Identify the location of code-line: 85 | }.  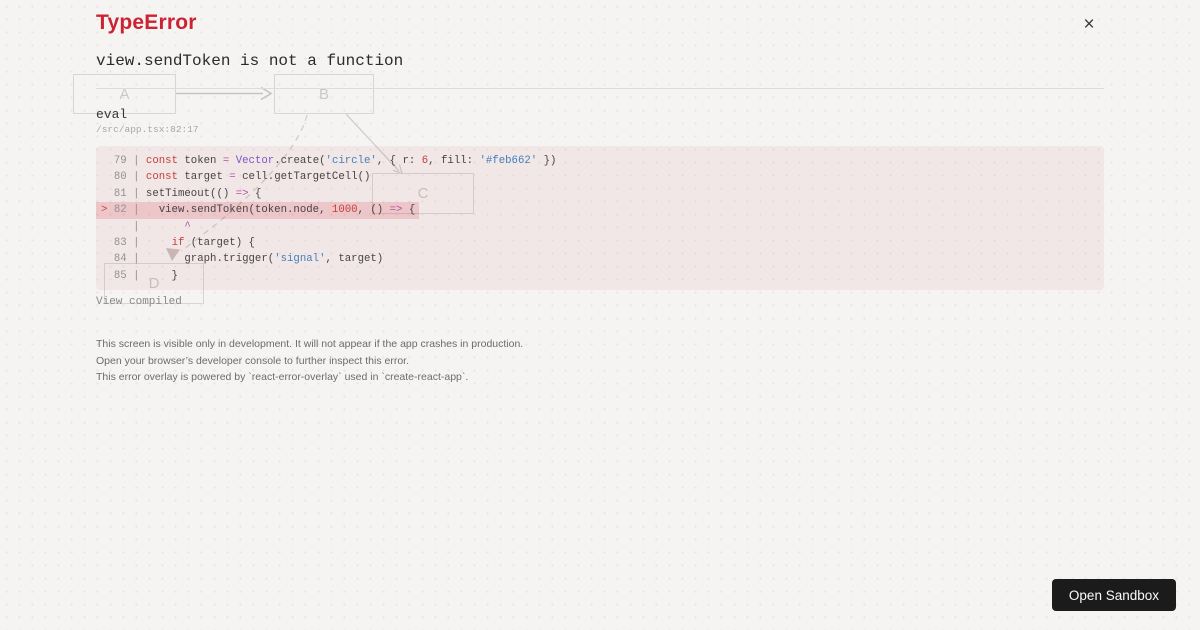
(139, 275).